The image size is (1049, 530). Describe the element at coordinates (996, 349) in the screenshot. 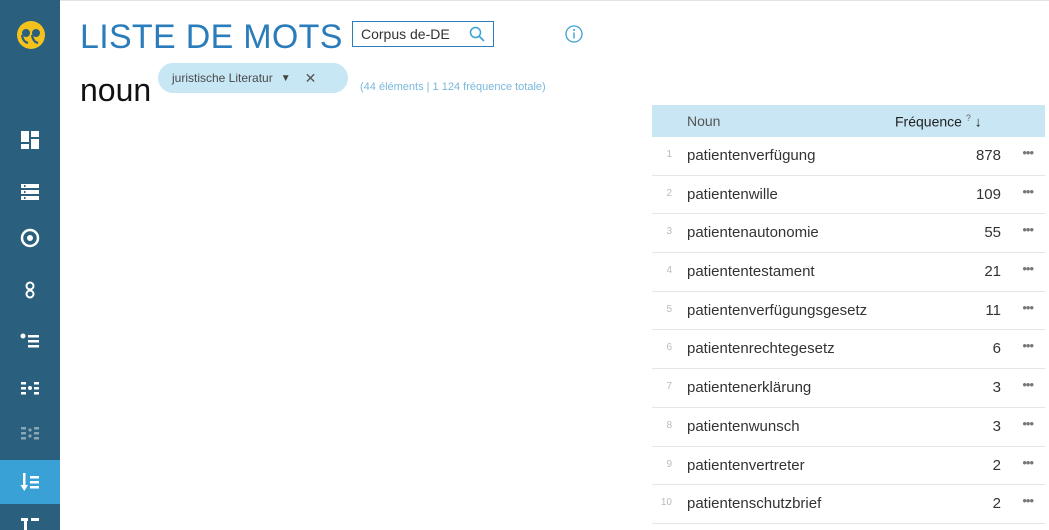

I see `row-frequency: 6` at that location.